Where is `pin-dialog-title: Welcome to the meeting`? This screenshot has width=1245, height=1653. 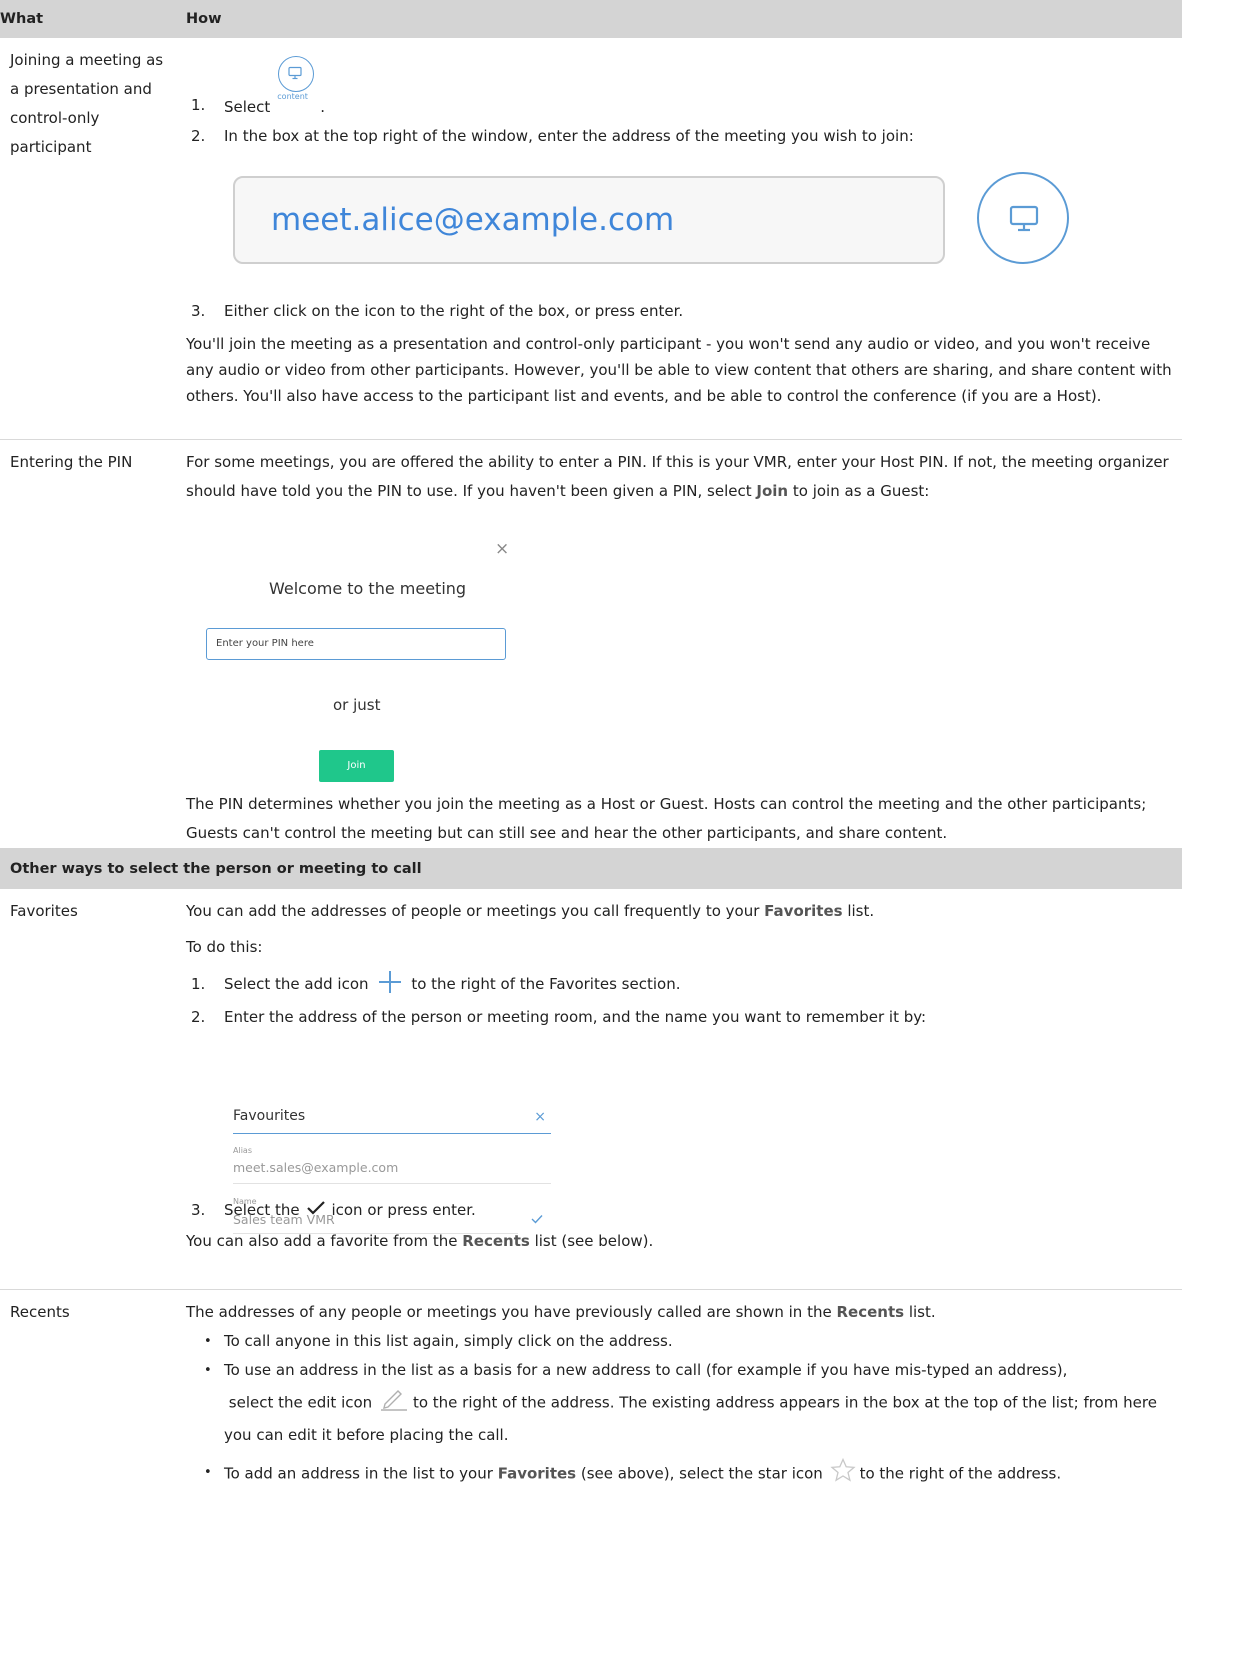
pin-dialog-title: Welcome to the meeting is located at coordinates (368, 588).